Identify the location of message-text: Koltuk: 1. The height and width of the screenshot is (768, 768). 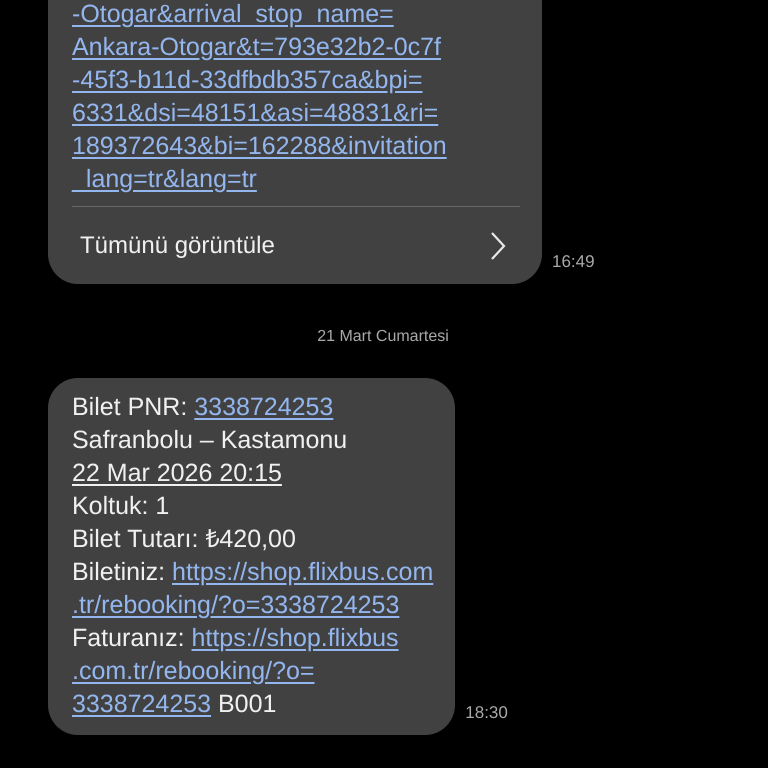
(121, 506).